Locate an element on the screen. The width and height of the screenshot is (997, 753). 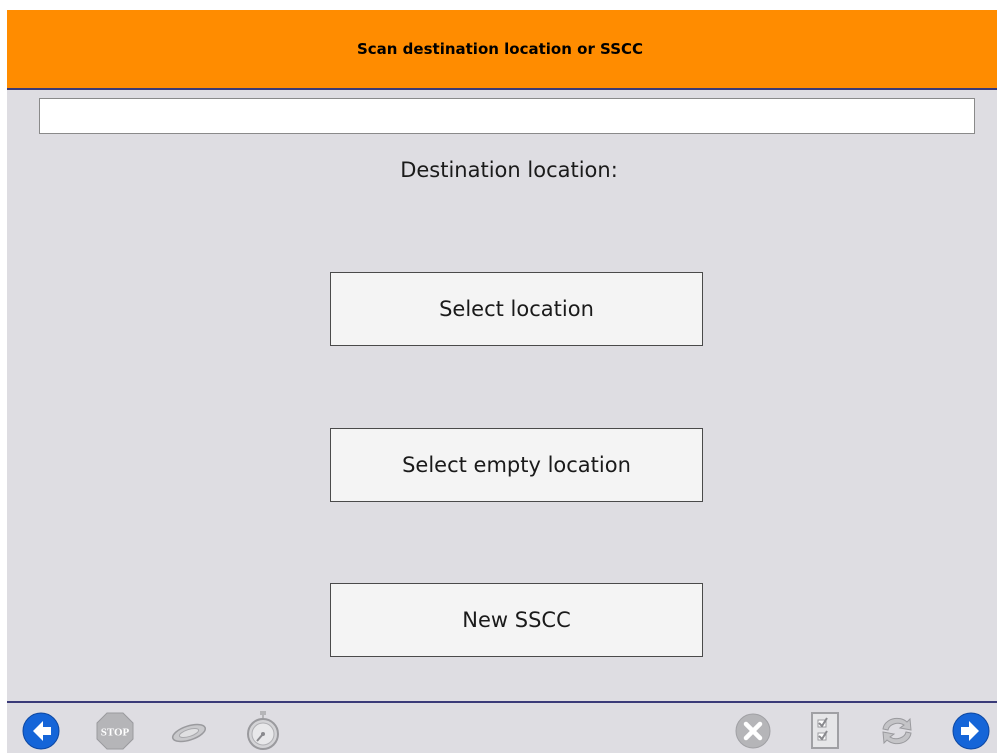
header-bar: Scan destination location or SSCC is located at coordinates (502, 50).